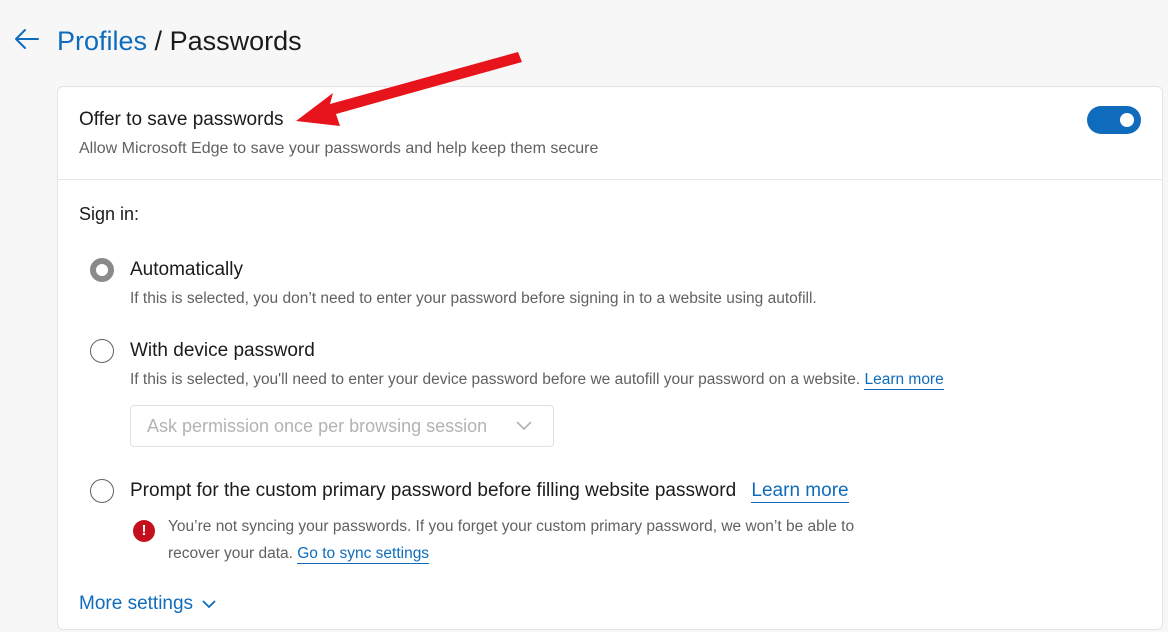 This screenshot has height=632, width=1168. Describe the element at coordinates (235, 41) in the screenshot. I see `page-title: Passwords` at that location.